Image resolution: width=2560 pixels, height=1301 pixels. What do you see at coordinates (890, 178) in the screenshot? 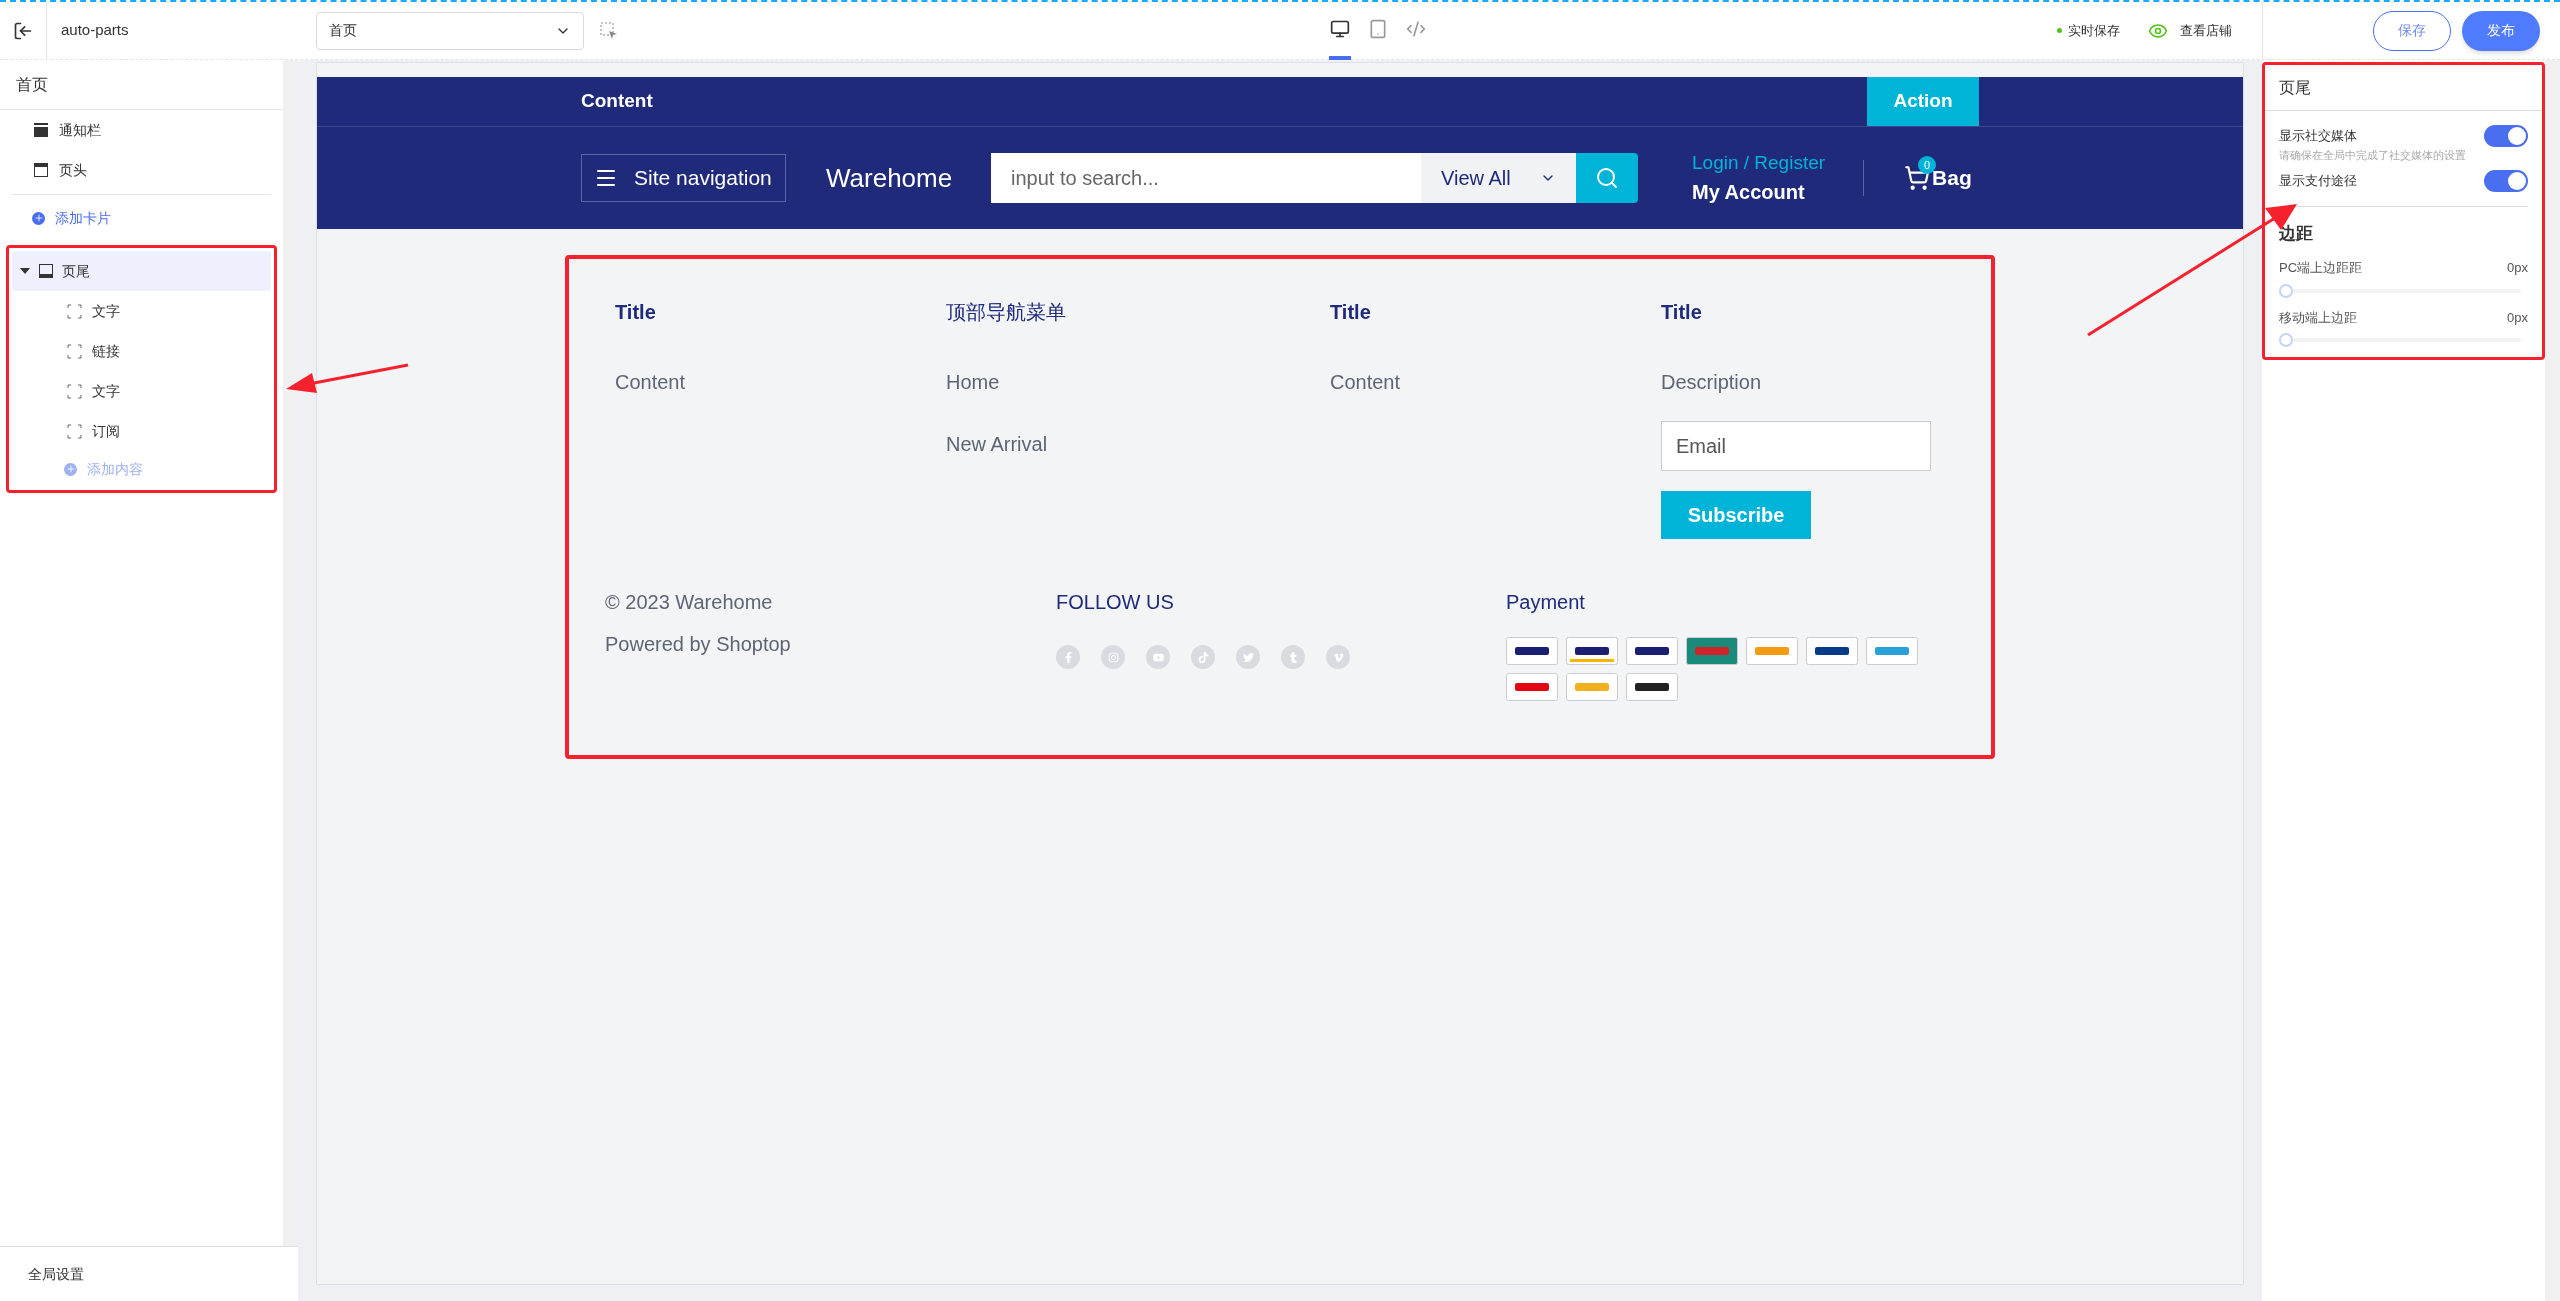
I see `store-logo: Warehome` at bounding box center [890, 178].